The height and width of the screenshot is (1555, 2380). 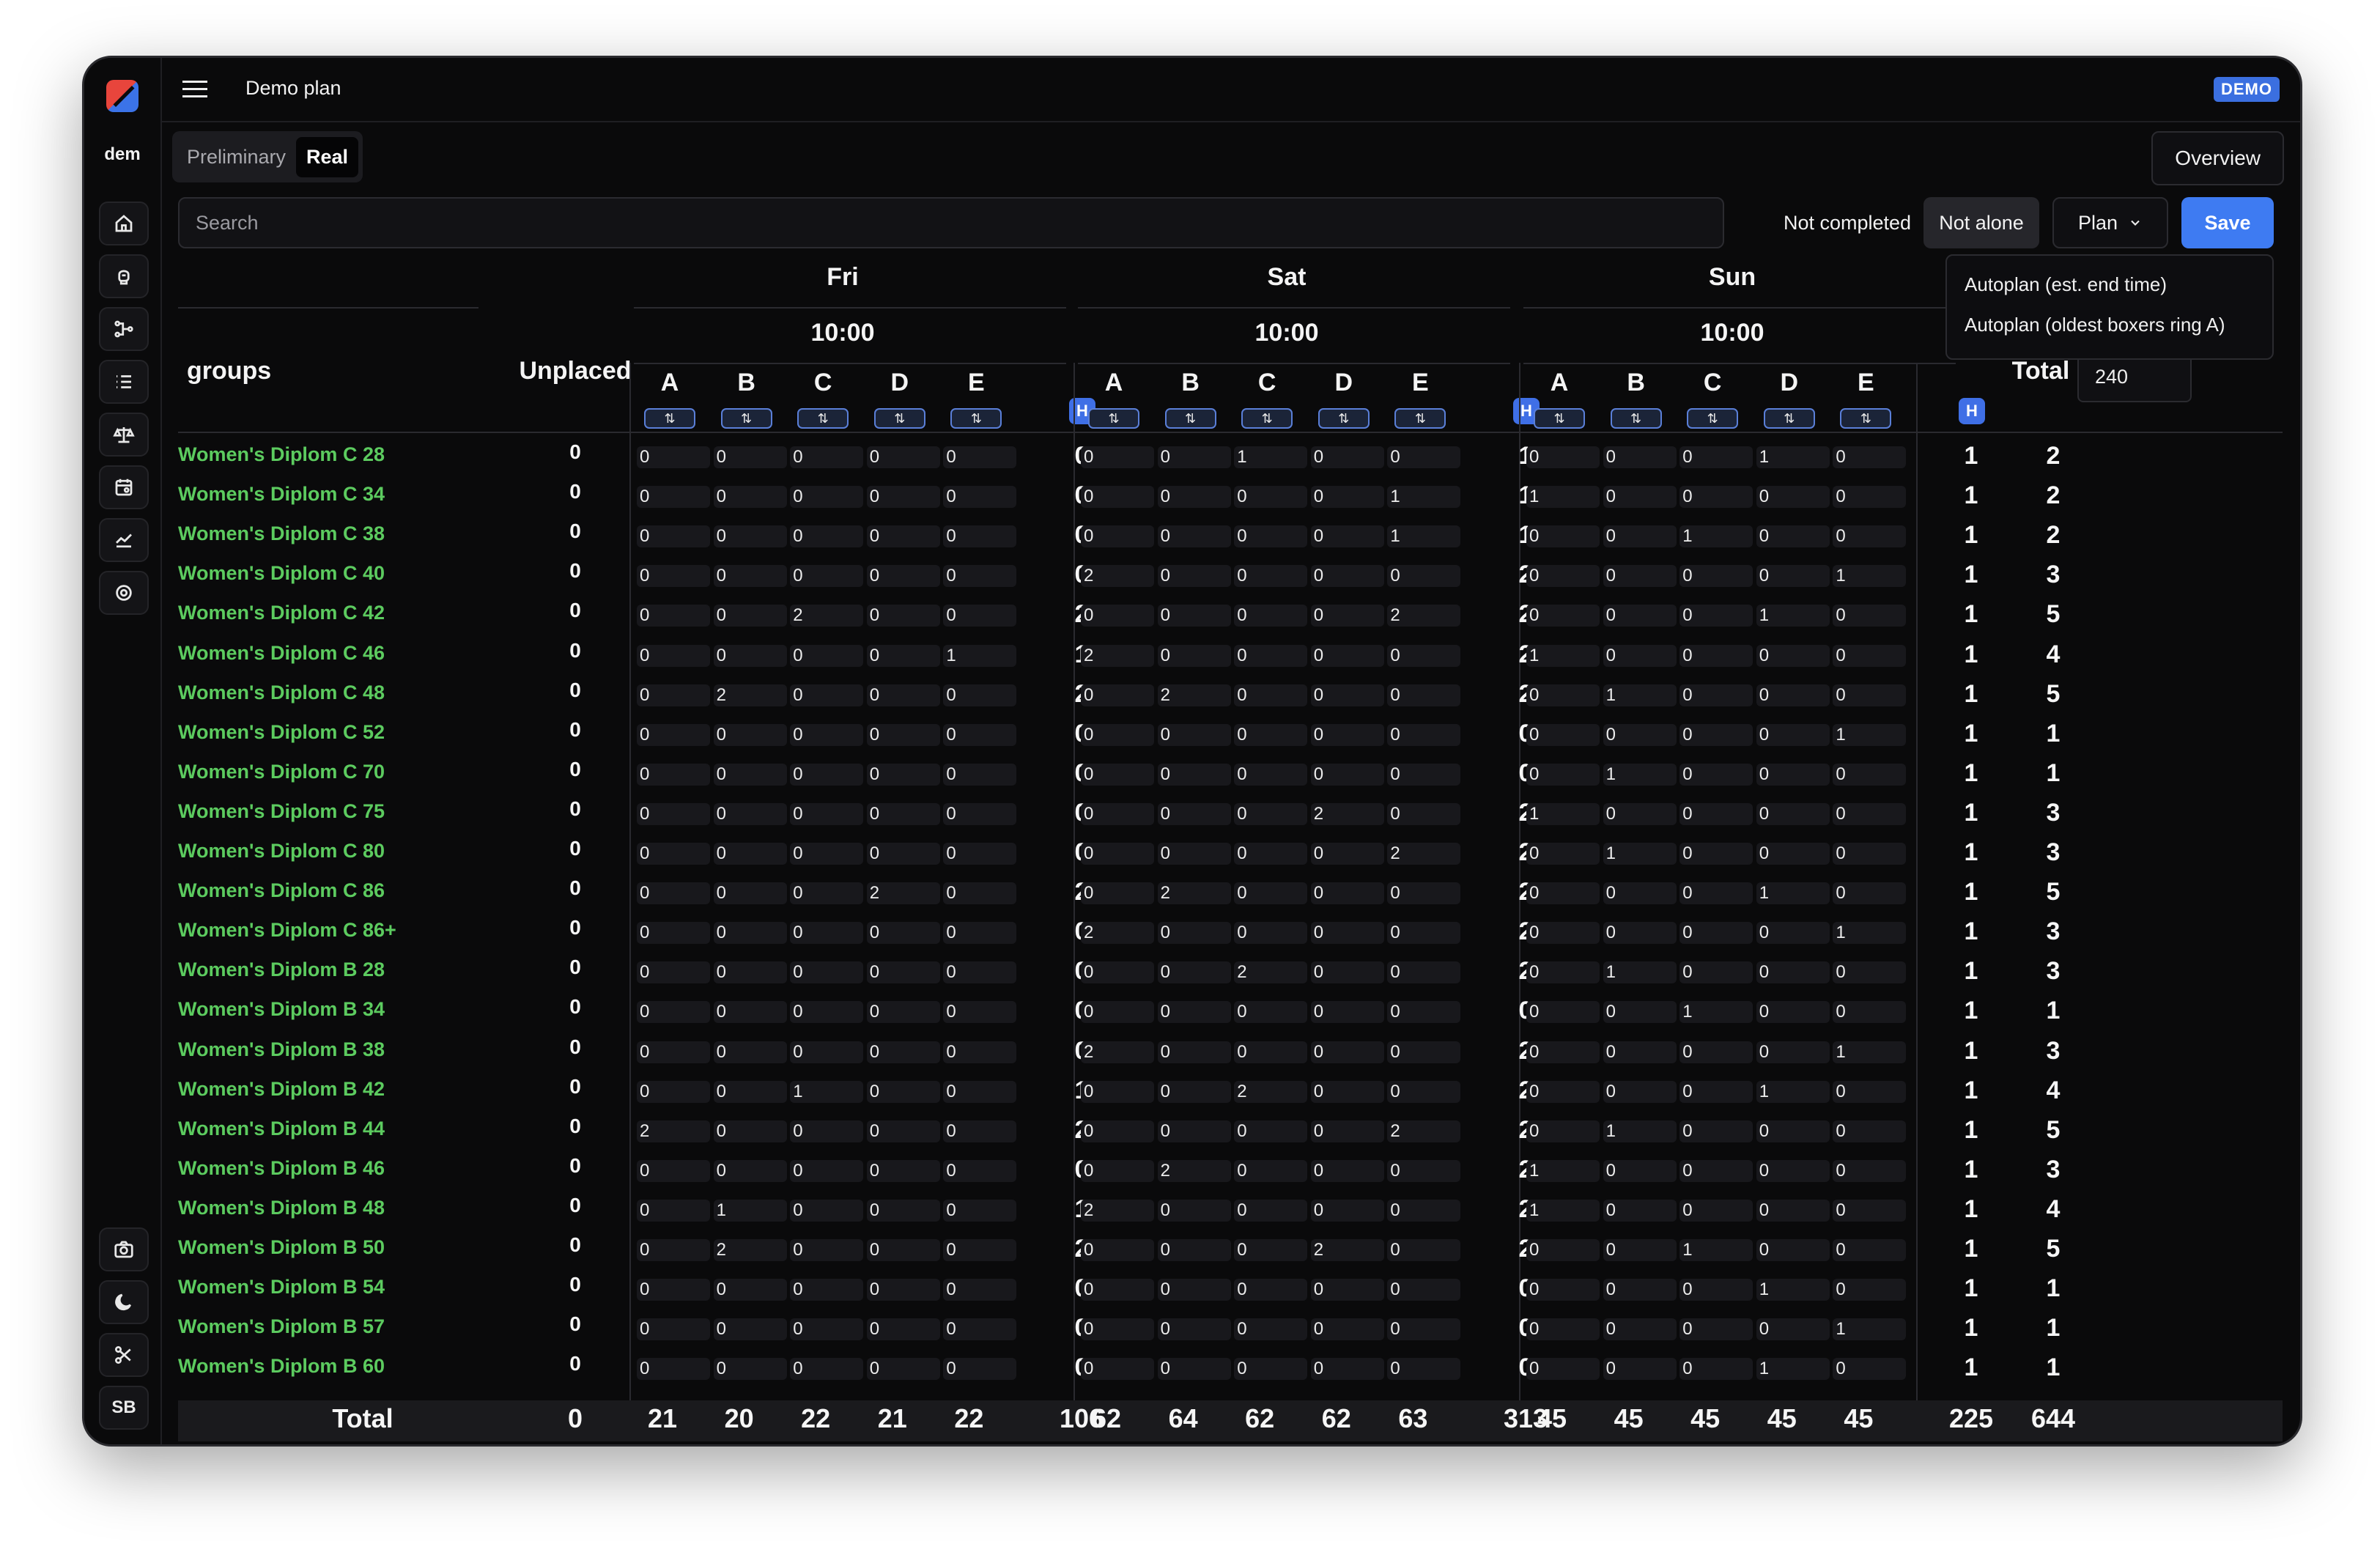 What do you see at coordinates (281, 1168) in the screenshot?
I see `group-name-link: Women's Diplom B 46` at bounding box center [281, 1168].